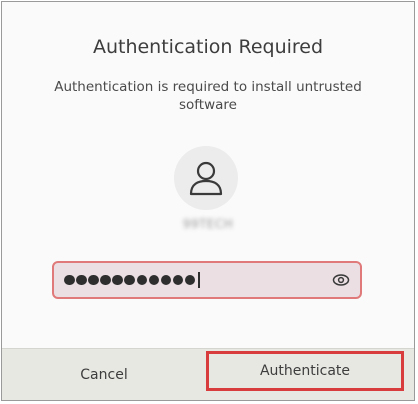 Image resolution: width=418 pixels, height=404 pixels. I want to click on dialog-footer: Cancel Authenticate, so click(208, 374).